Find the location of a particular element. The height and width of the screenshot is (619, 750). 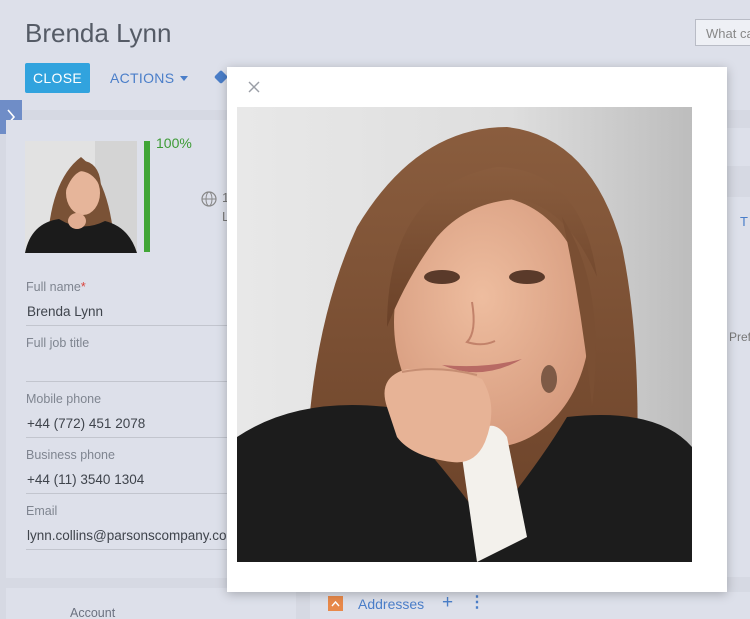

page-title: Brenda Lynn is located at coordinates (98, 33).